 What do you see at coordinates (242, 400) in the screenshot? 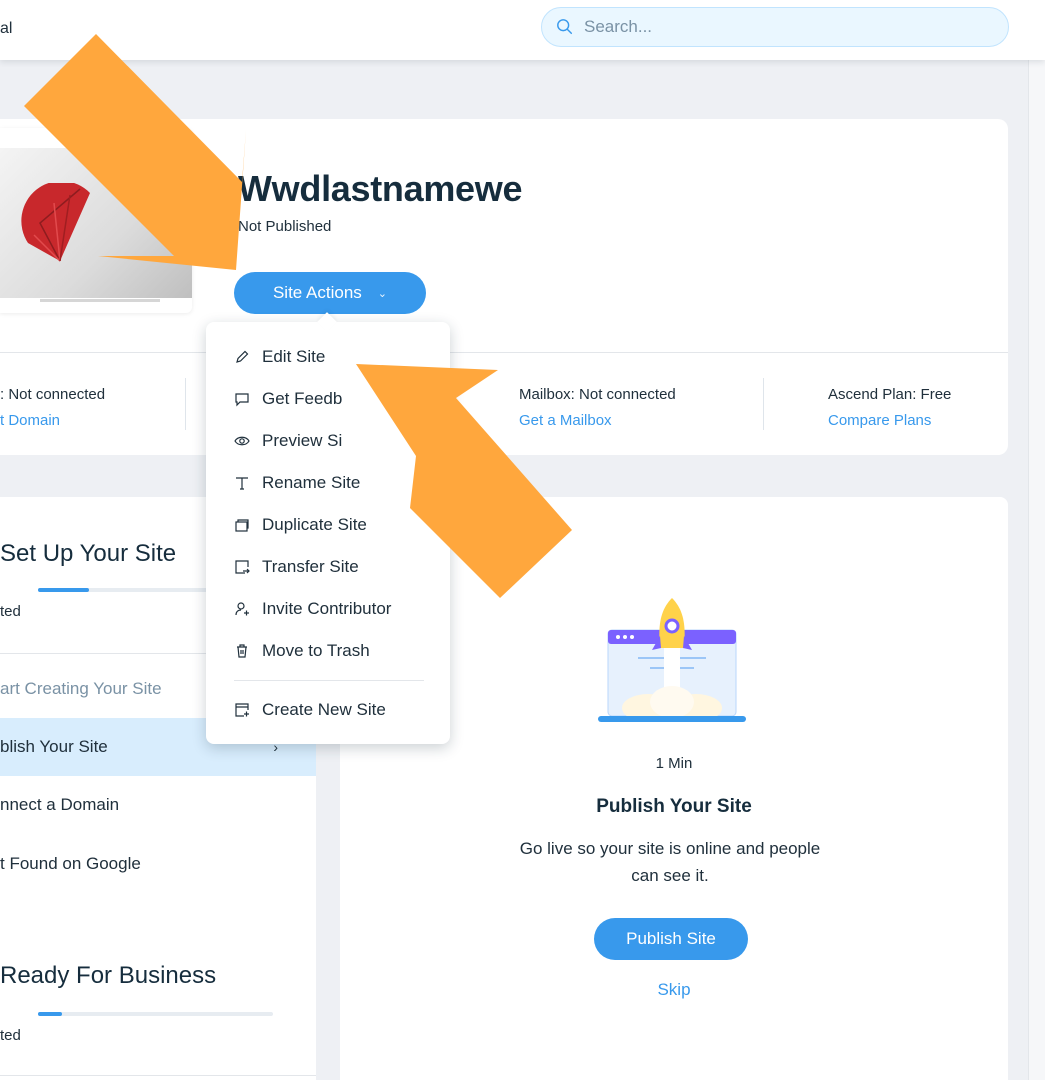
I see `comment-icon` at bounding box center [242, 400].